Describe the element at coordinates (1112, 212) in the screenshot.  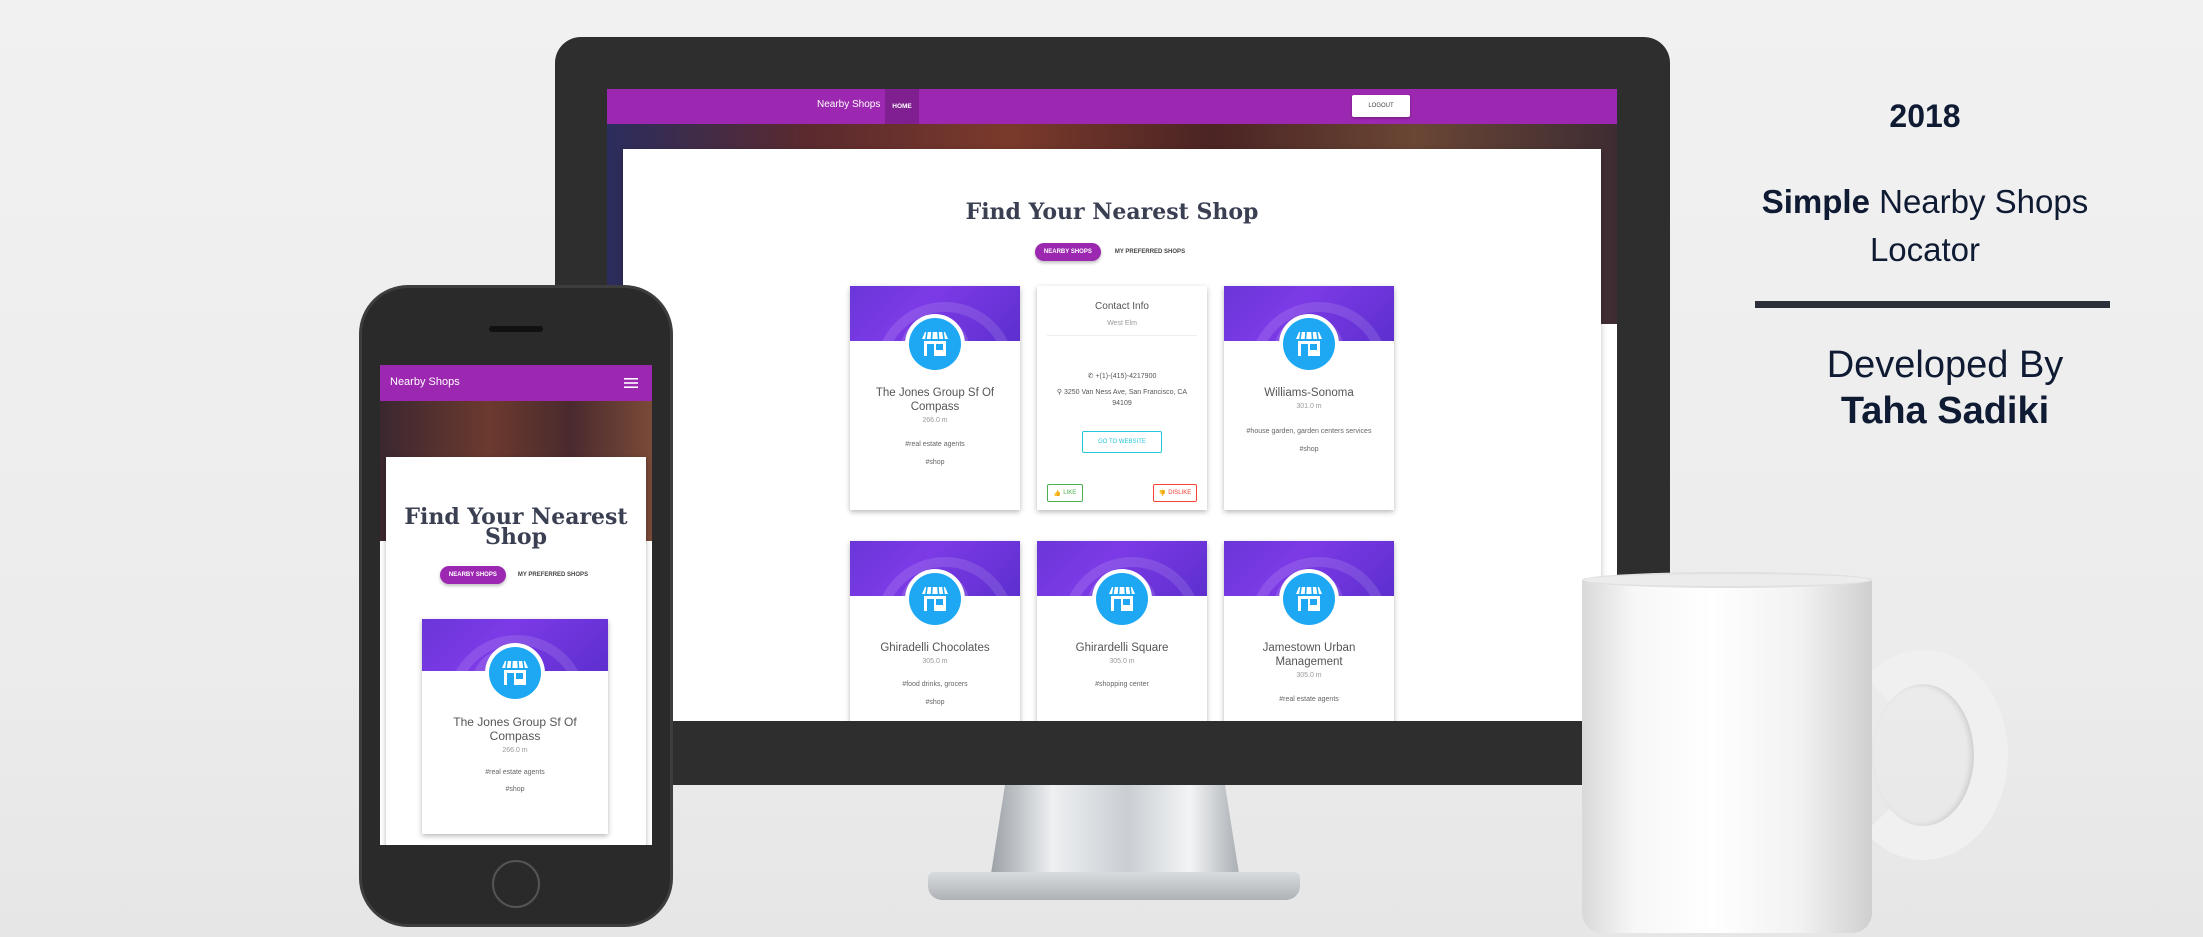
I see `desktop-page-title: Find Your Nearest Shop` at that location.